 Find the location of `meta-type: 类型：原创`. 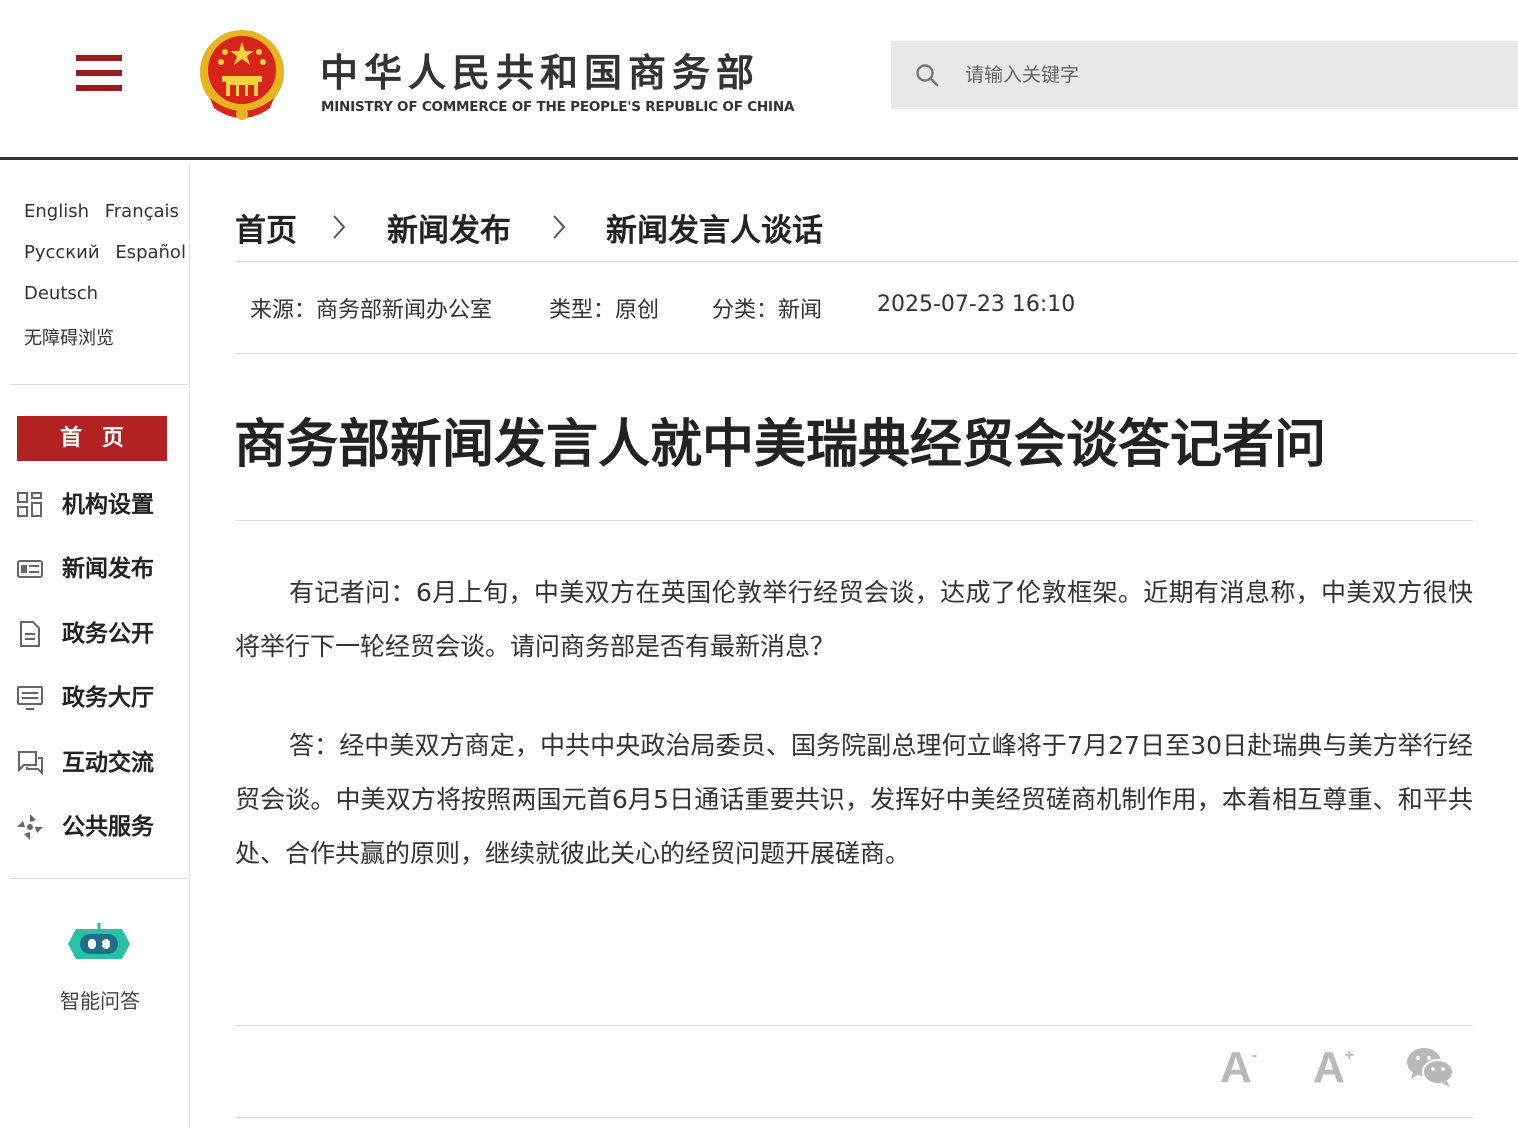

meta-type: 类型：原创 is located at coordinates (604, 310).